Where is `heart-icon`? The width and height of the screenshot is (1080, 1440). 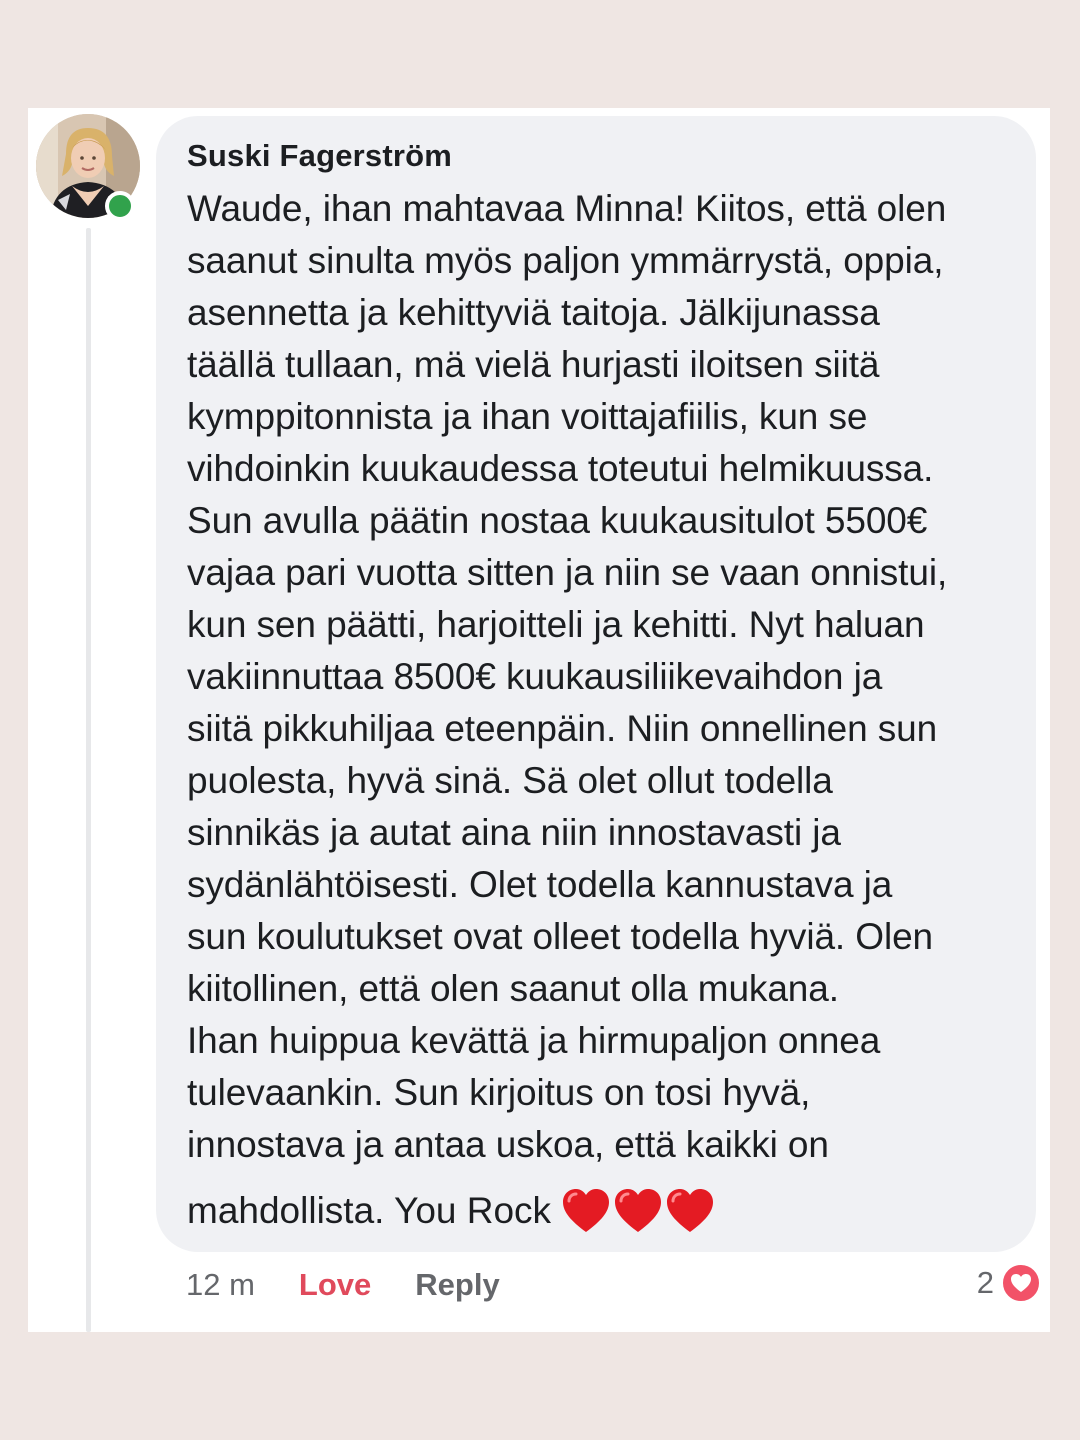
heart-icon is located at coordinates (1021, 1283).